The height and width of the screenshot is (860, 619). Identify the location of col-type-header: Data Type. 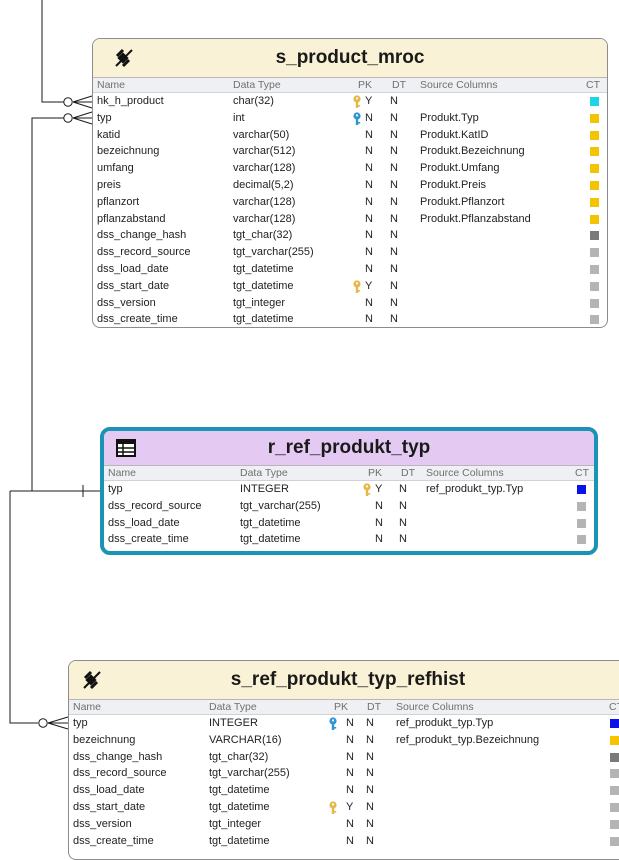
(264, 473).